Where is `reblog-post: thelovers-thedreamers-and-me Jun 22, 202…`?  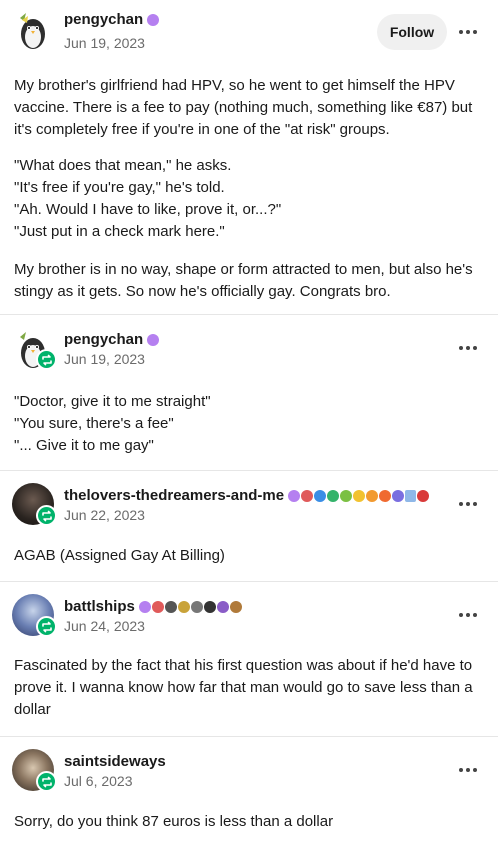
reblog-post: thelovers-thedreamers-and-me Jun 22, 202… is located at coordinates (249, 526).